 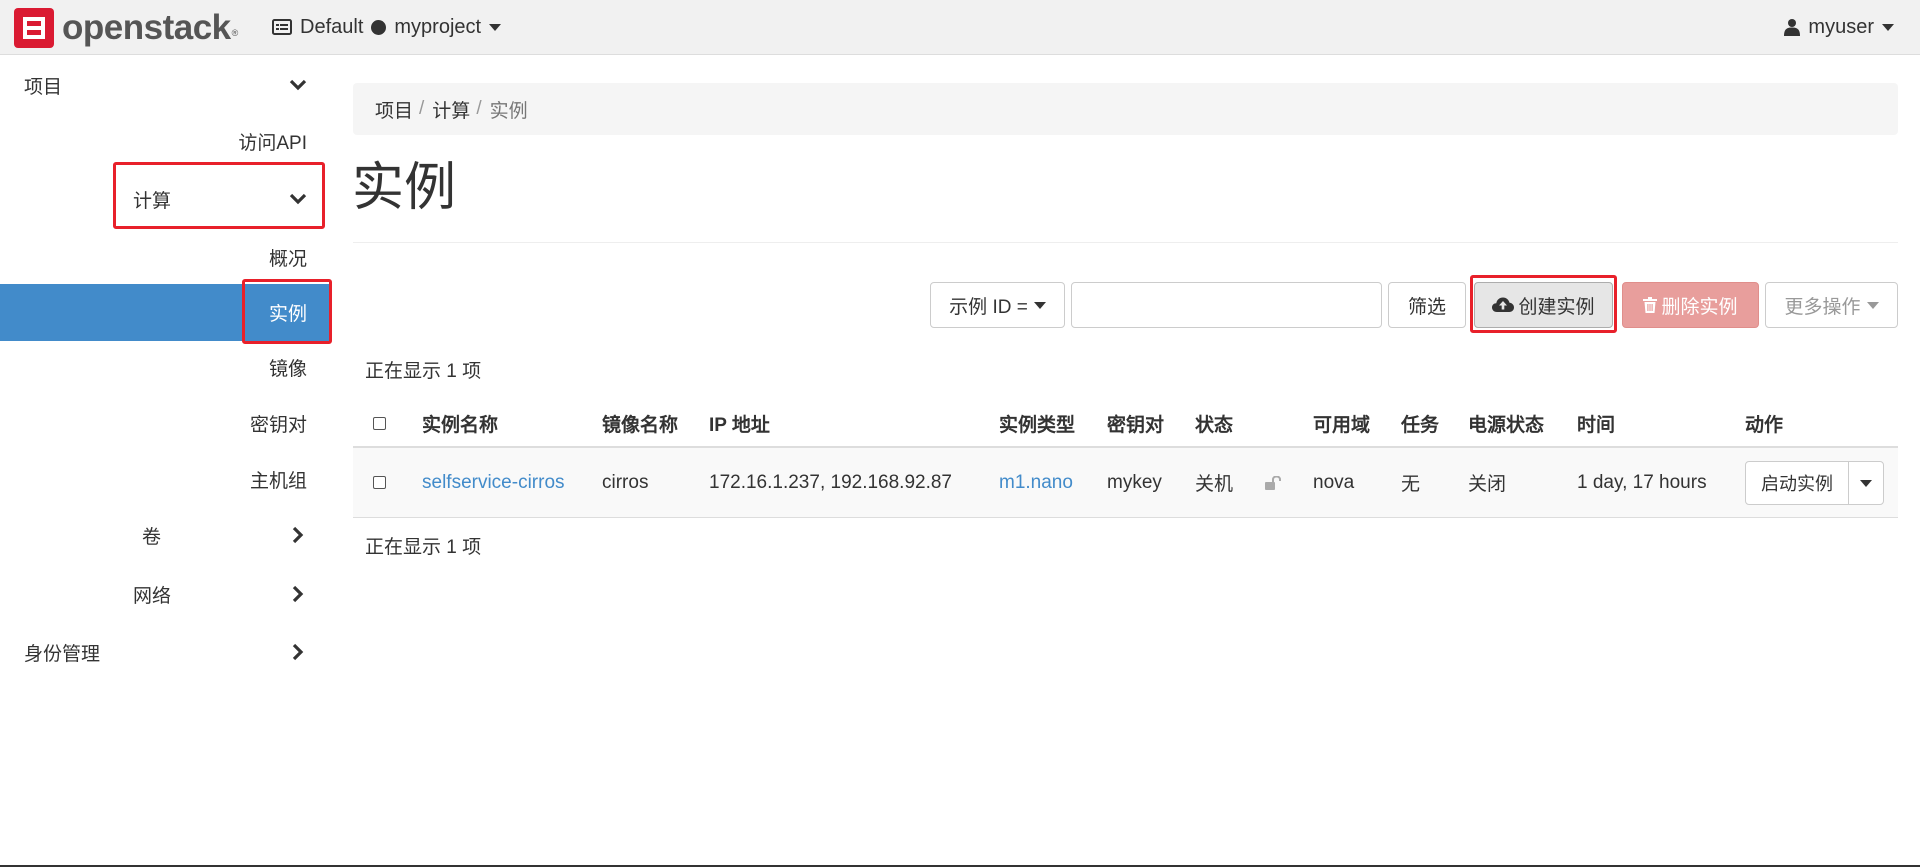 I want to click on create-instance-label: 创建实例, so click(x=1556, y=307).